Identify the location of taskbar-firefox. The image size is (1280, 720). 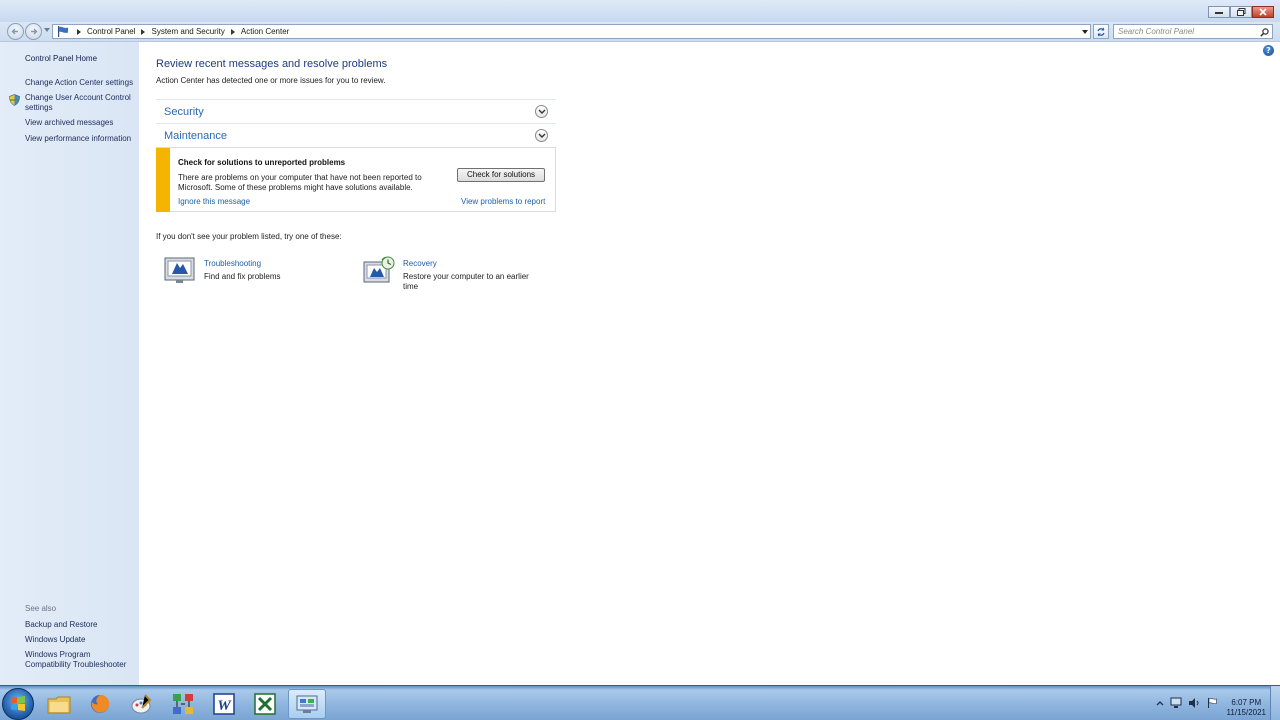
(100, 704).